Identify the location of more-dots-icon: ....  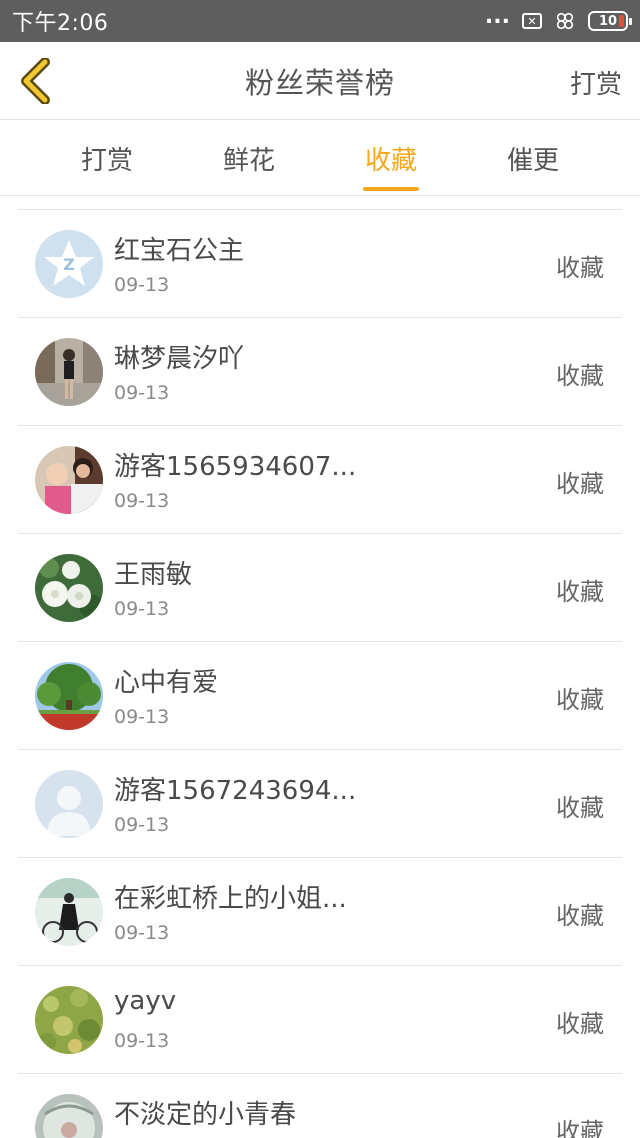
(497, 16).